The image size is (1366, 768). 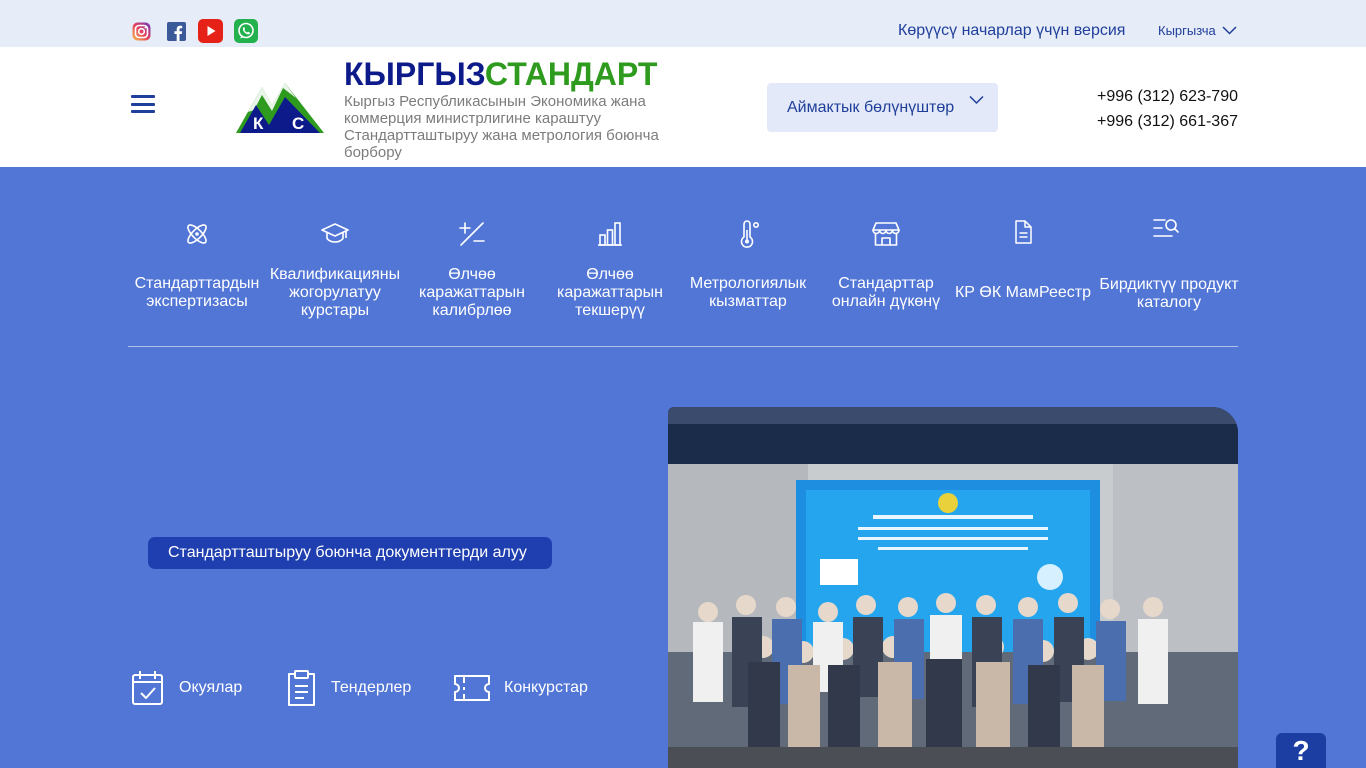 I want to click on service-verification: Өлчөө каражаттарын текшерүү, so click(x=610, y=257).